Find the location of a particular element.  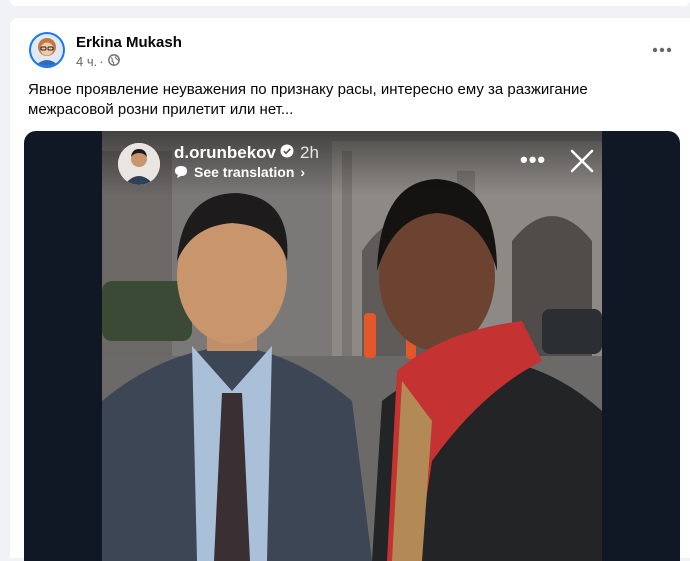

story-username: d.orunbekov is located at coordinates (225, 153).